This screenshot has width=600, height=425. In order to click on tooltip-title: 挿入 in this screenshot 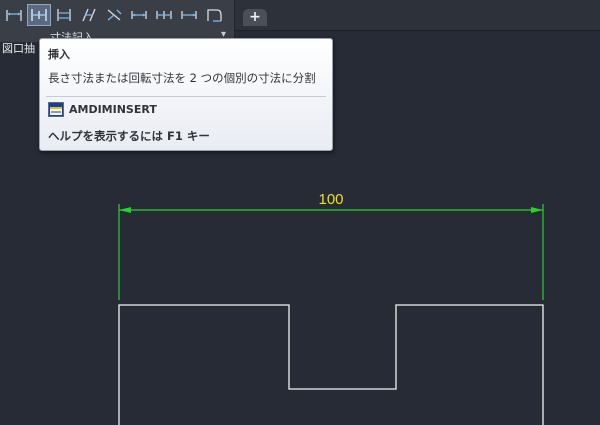, I will do `click(59, 54)`.